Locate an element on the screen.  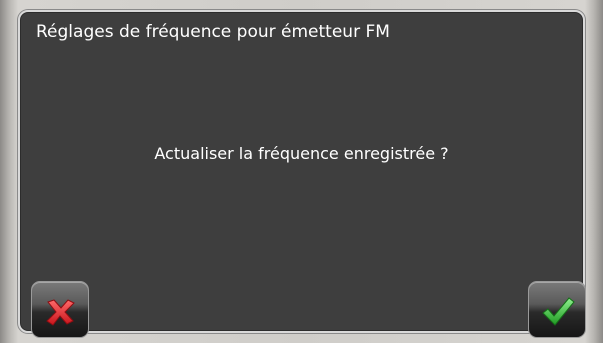
dialog-title: Réglages de fréquence pour émetteur FM is located at coordinates (213, 32).